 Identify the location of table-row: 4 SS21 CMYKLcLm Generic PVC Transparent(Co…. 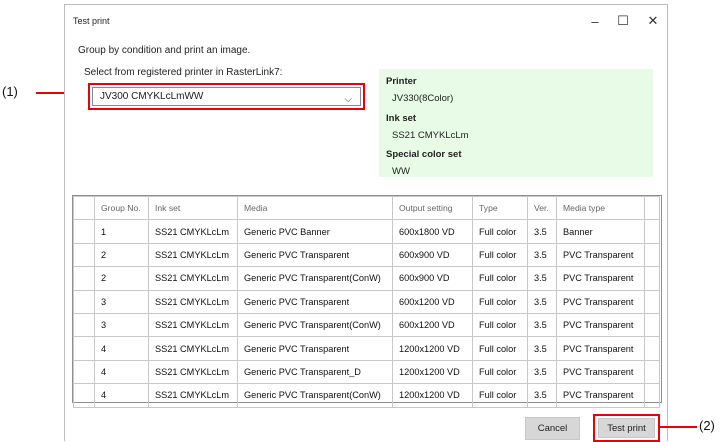
(366, 395).